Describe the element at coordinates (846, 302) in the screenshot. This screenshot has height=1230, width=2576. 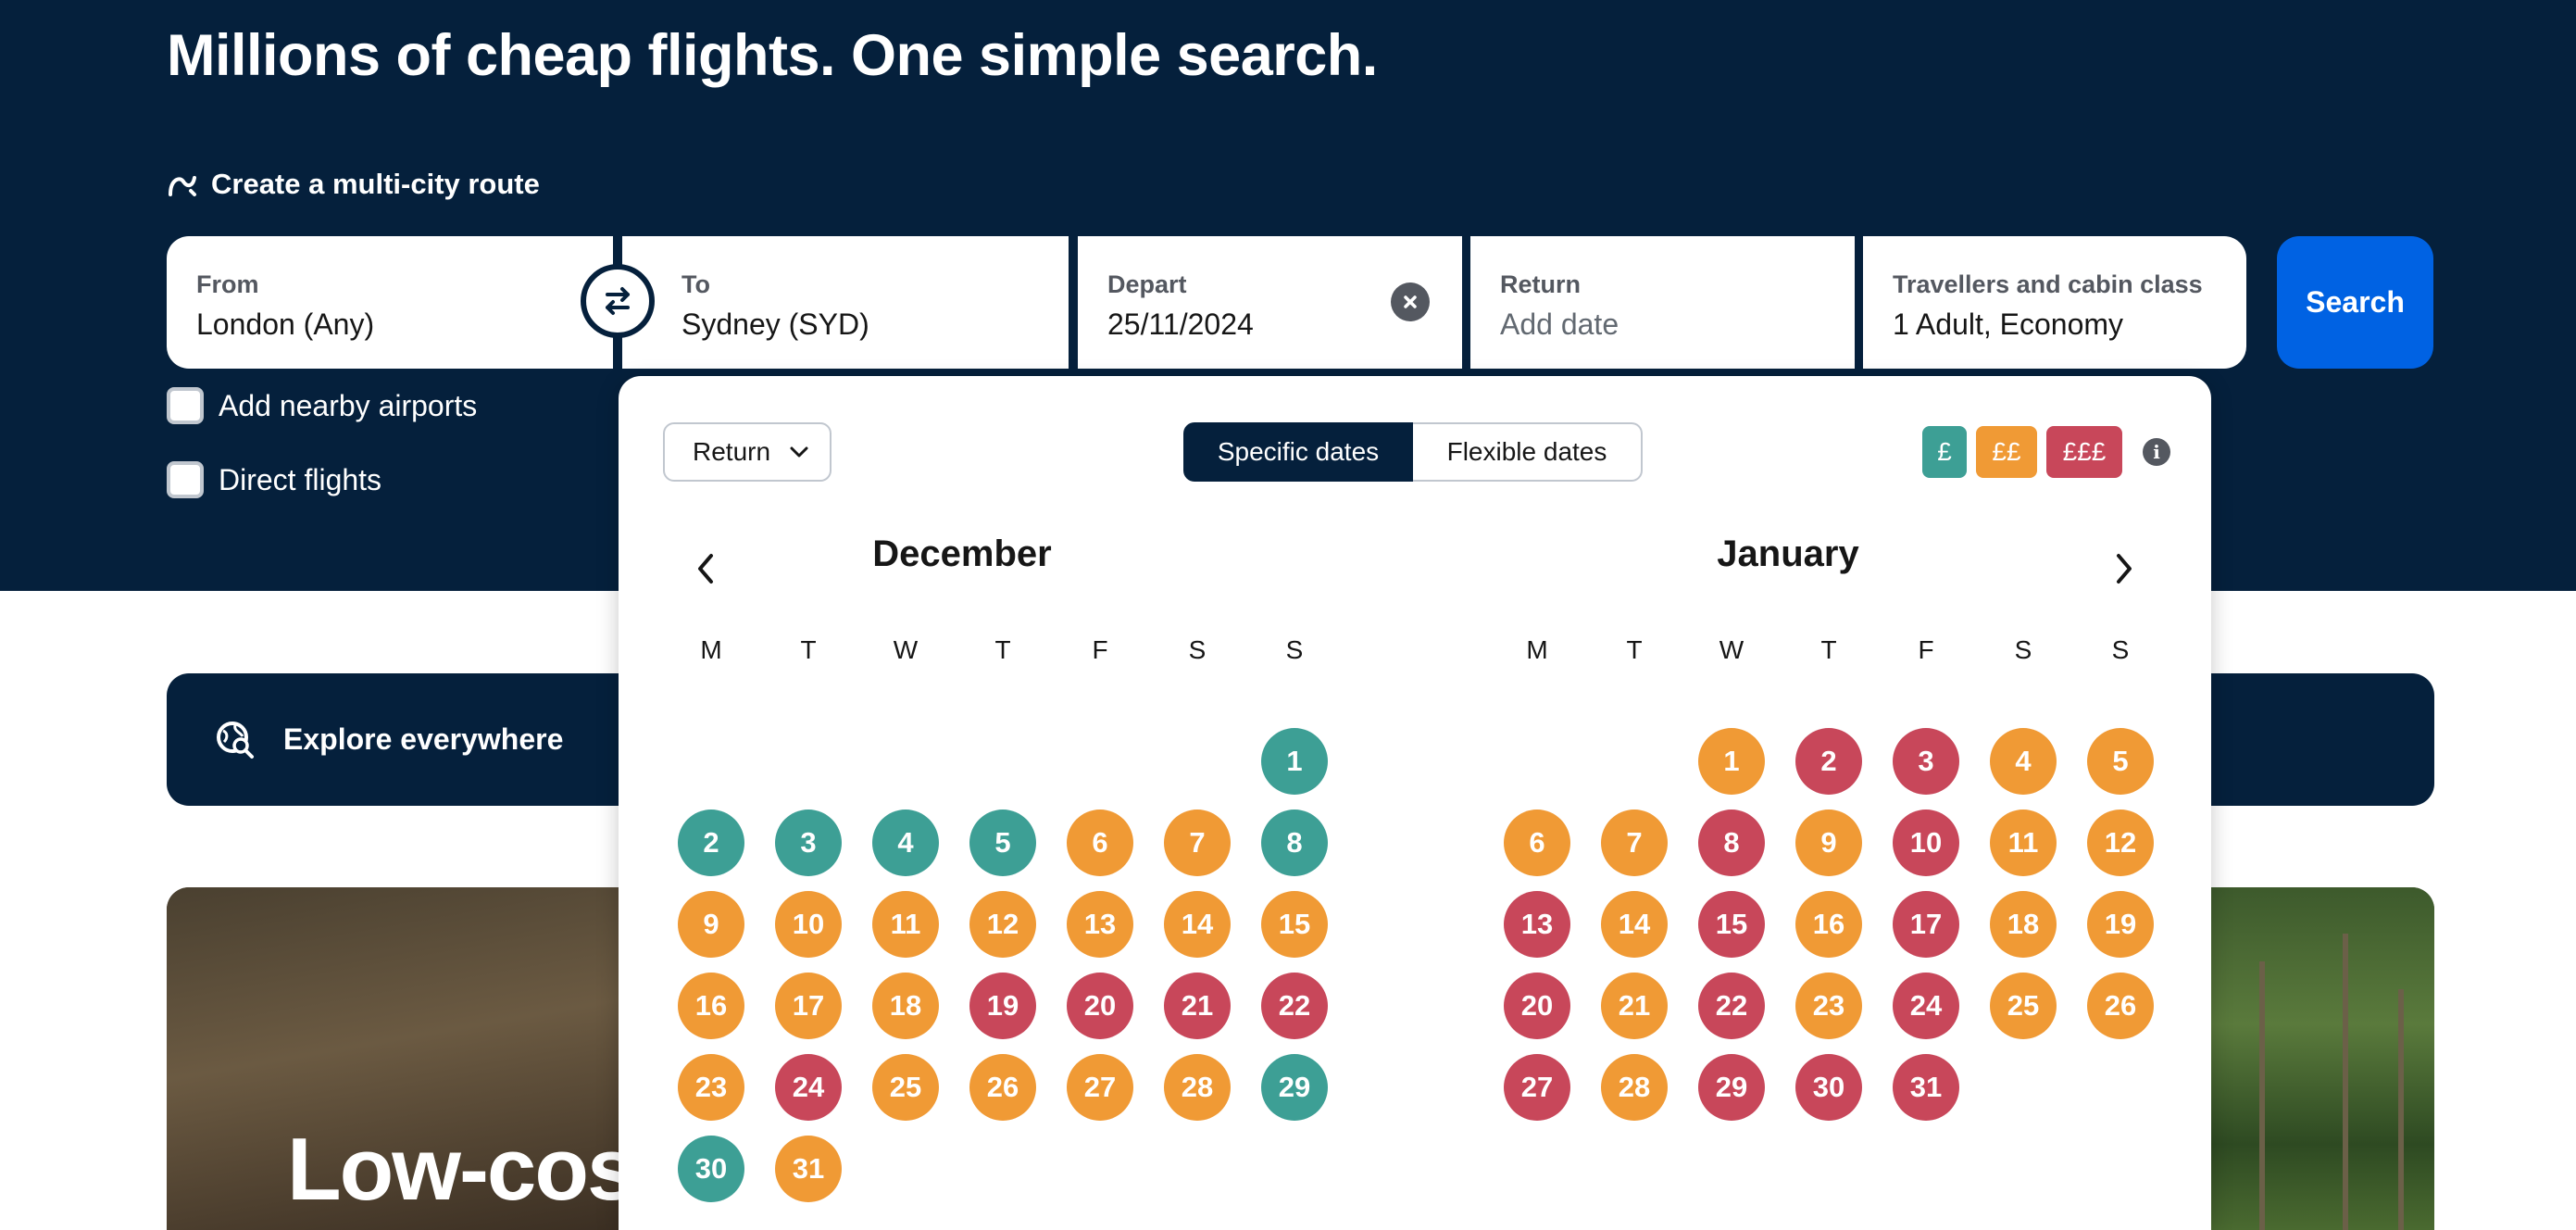
I see `to-field: To Sydney (SYD)` at that location.